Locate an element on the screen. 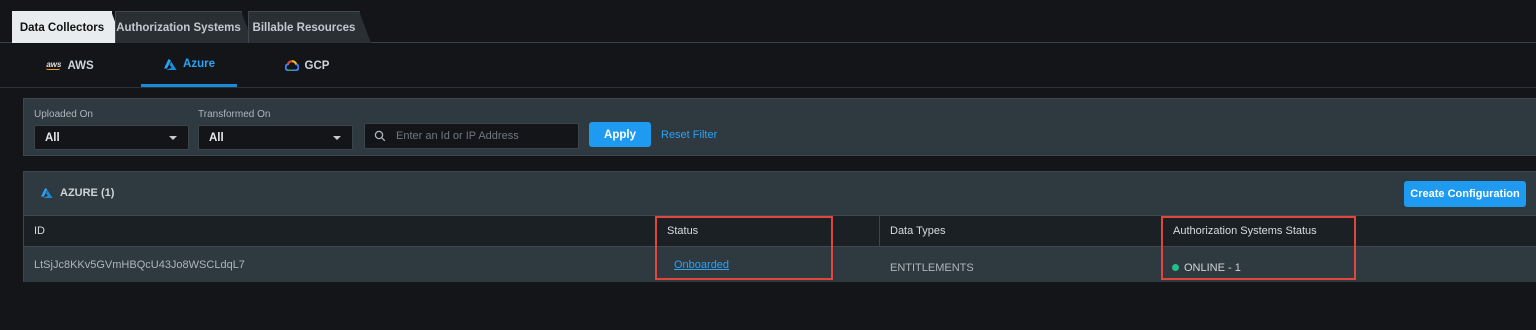 The image size is (1536, 330). section-title-text: AZURE (1) is located at coordinates (87, 193).